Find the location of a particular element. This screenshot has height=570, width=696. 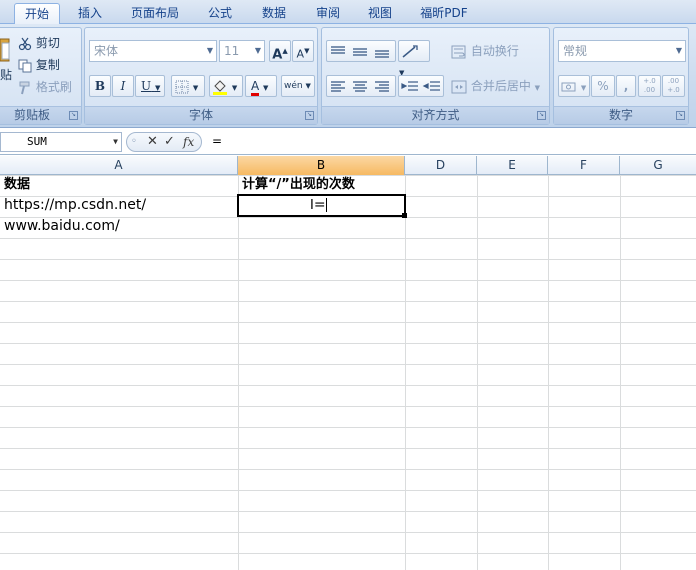

text-orientation-icon is located at coordinates (410, 51).